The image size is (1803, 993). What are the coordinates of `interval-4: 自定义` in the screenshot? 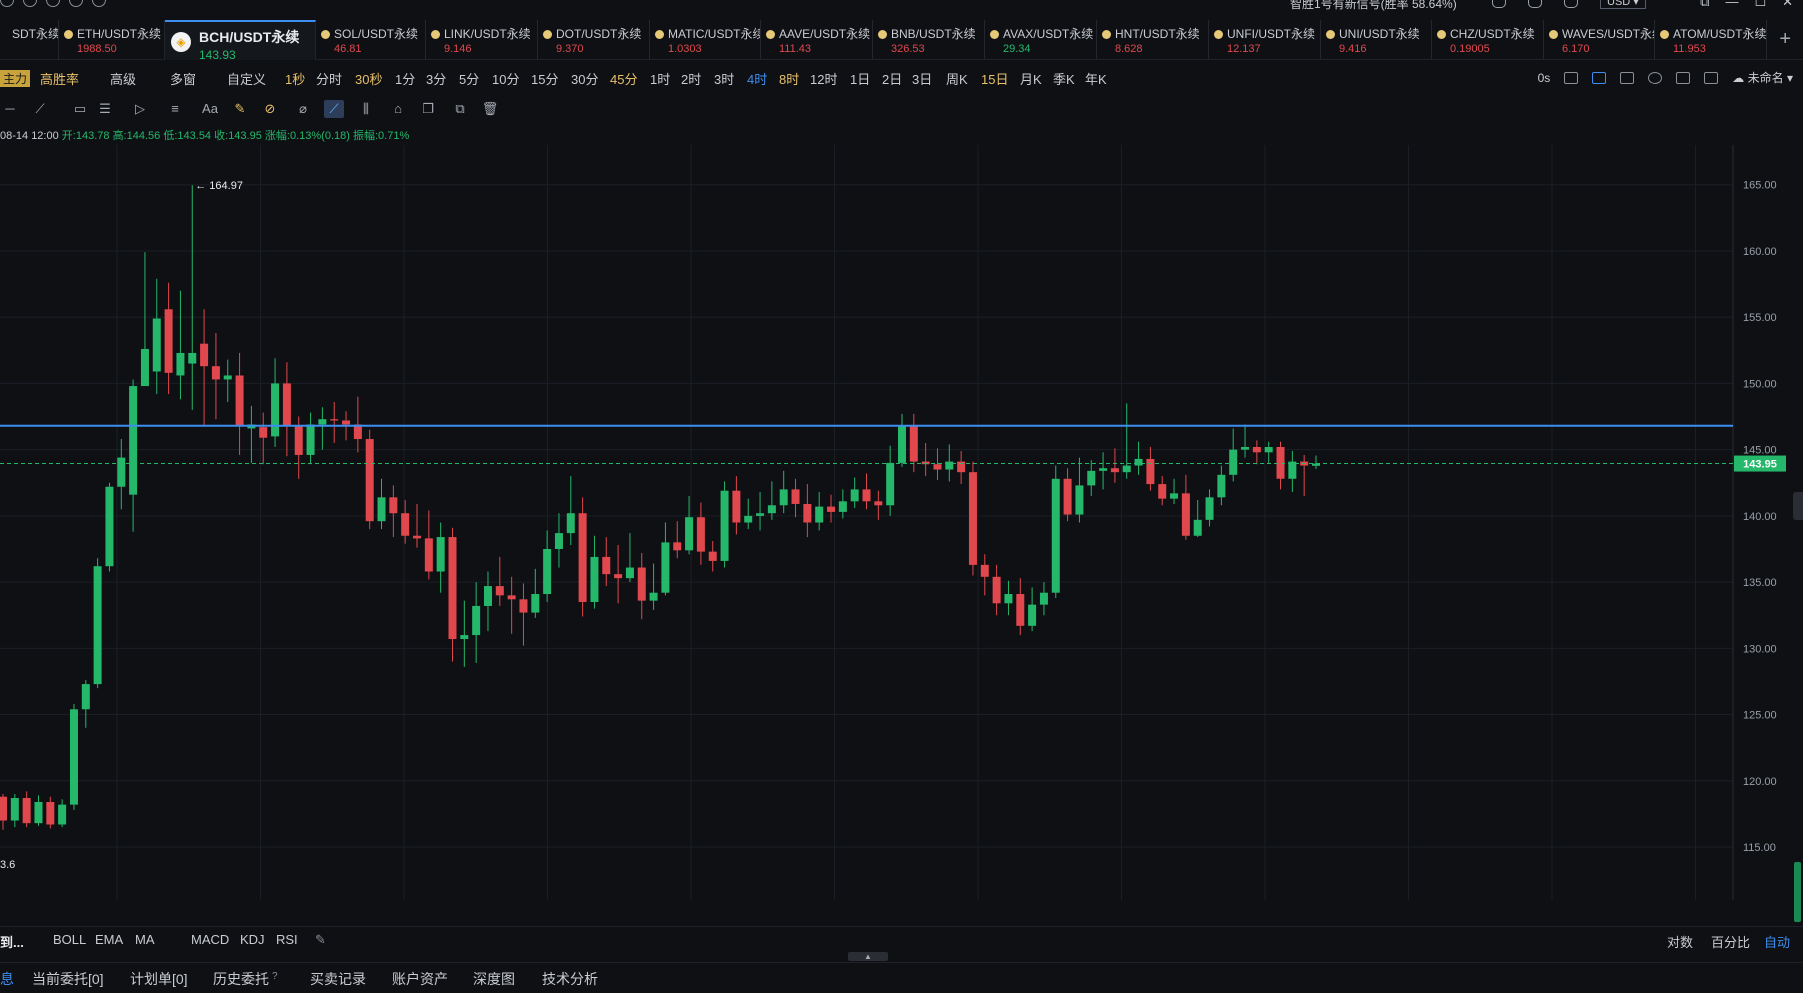 It's located at (246, 78).